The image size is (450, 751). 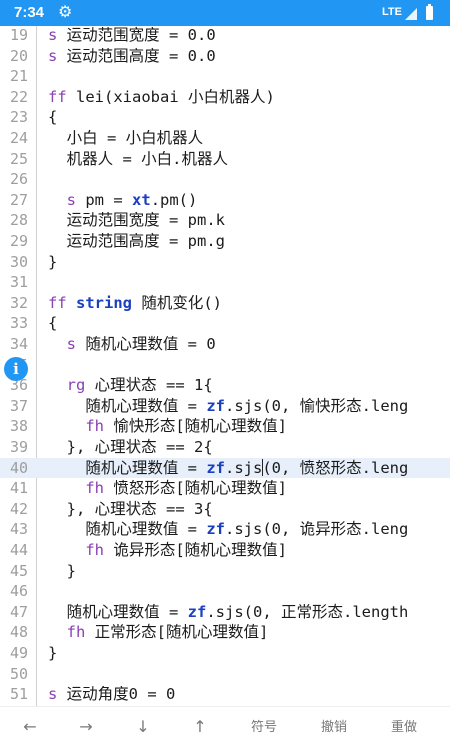 What do you see at coordinates (225, 56) in the screenshot?
I see `code-line: 20s 运动范围高度 = 0.0` at bounding box center [225, 56].